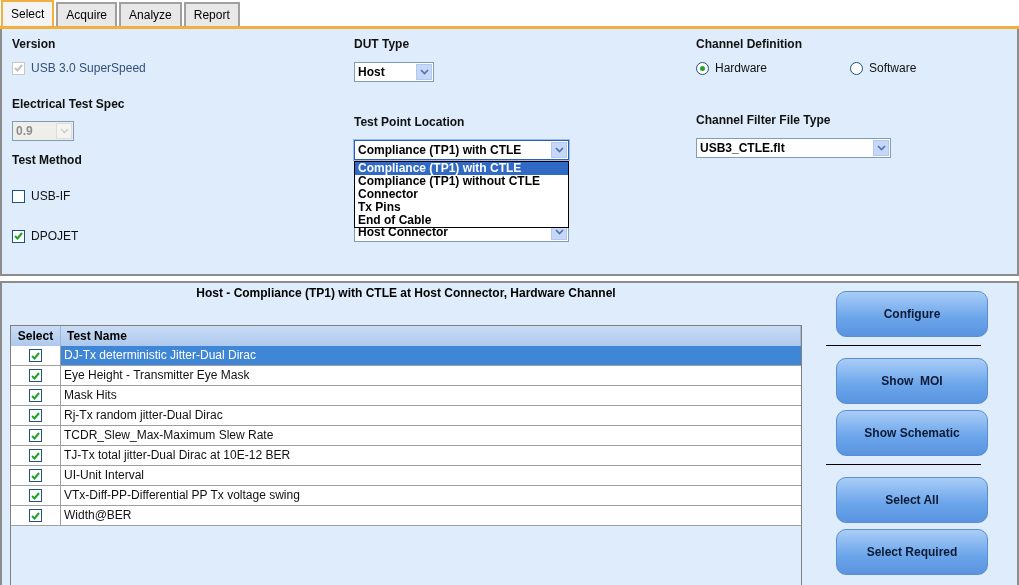  I want to click on tab: Report, so click(211, 14).